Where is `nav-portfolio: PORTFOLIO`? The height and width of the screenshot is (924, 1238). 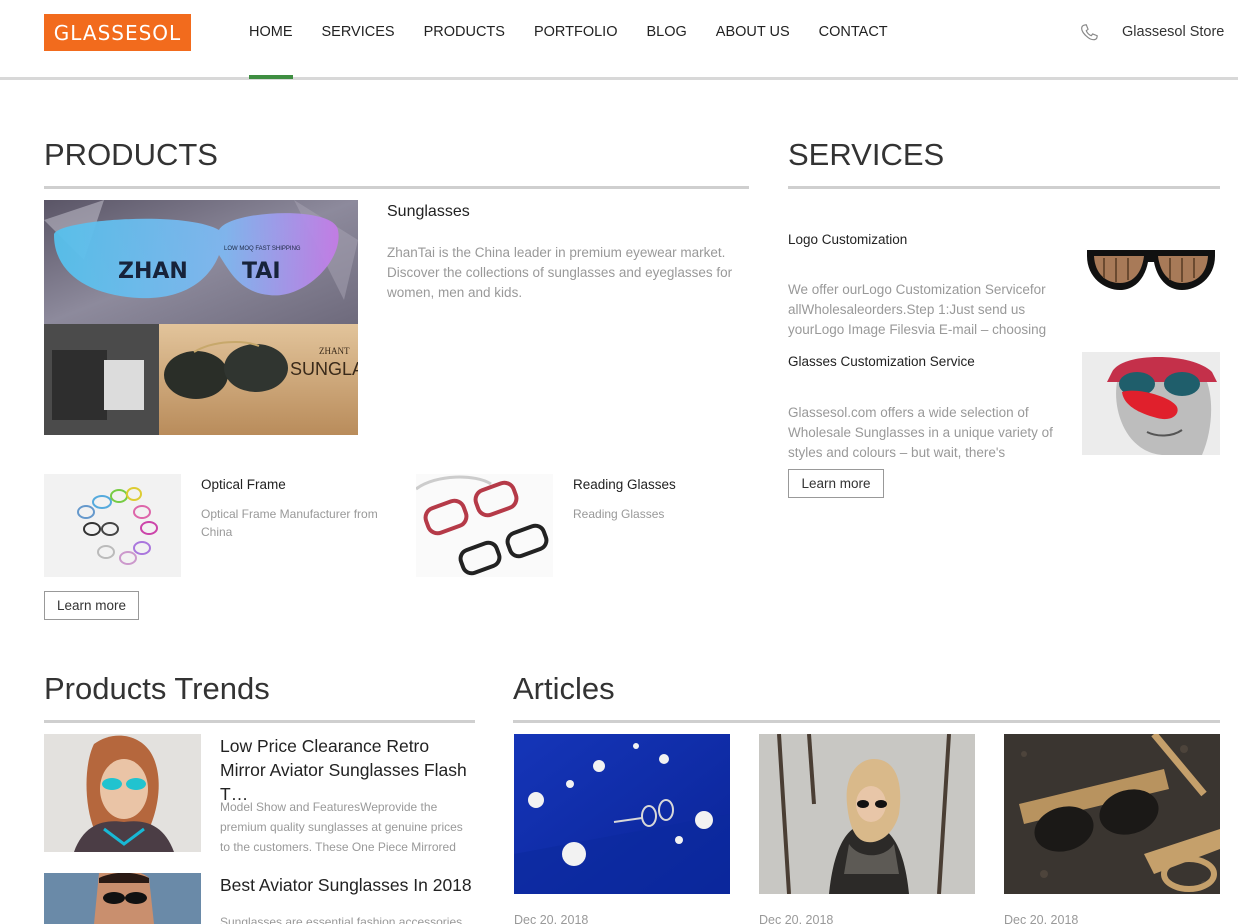 nav-portfolio: PORTFOLIO is located at coordinates (576, 51).